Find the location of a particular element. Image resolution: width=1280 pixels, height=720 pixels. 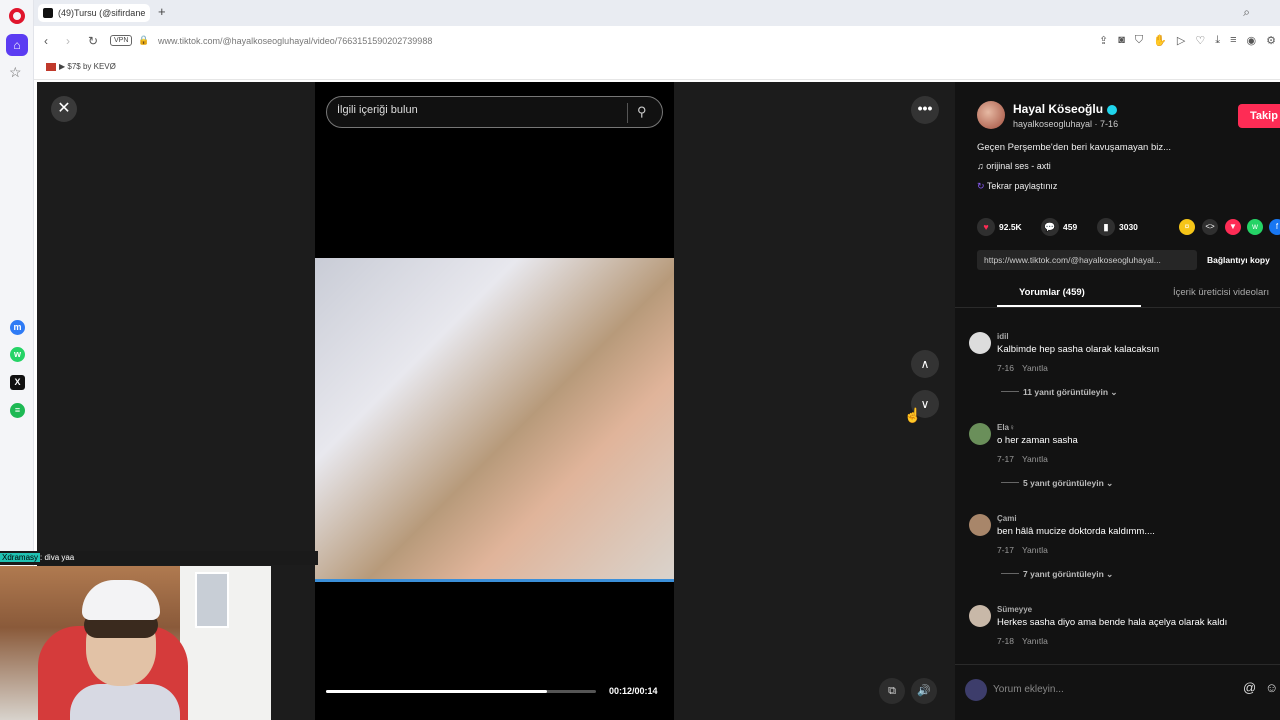

tab-bar: (49)Tursu (@sifirdane + ⌕ is located at coordinates (657, 13).